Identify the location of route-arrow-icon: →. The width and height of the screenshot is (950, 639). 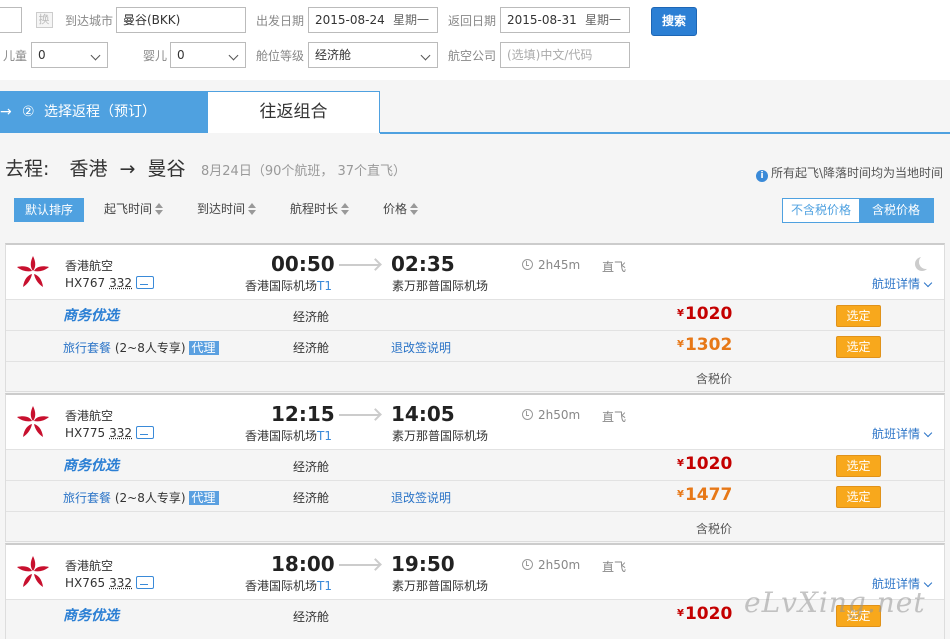
(127, 169).